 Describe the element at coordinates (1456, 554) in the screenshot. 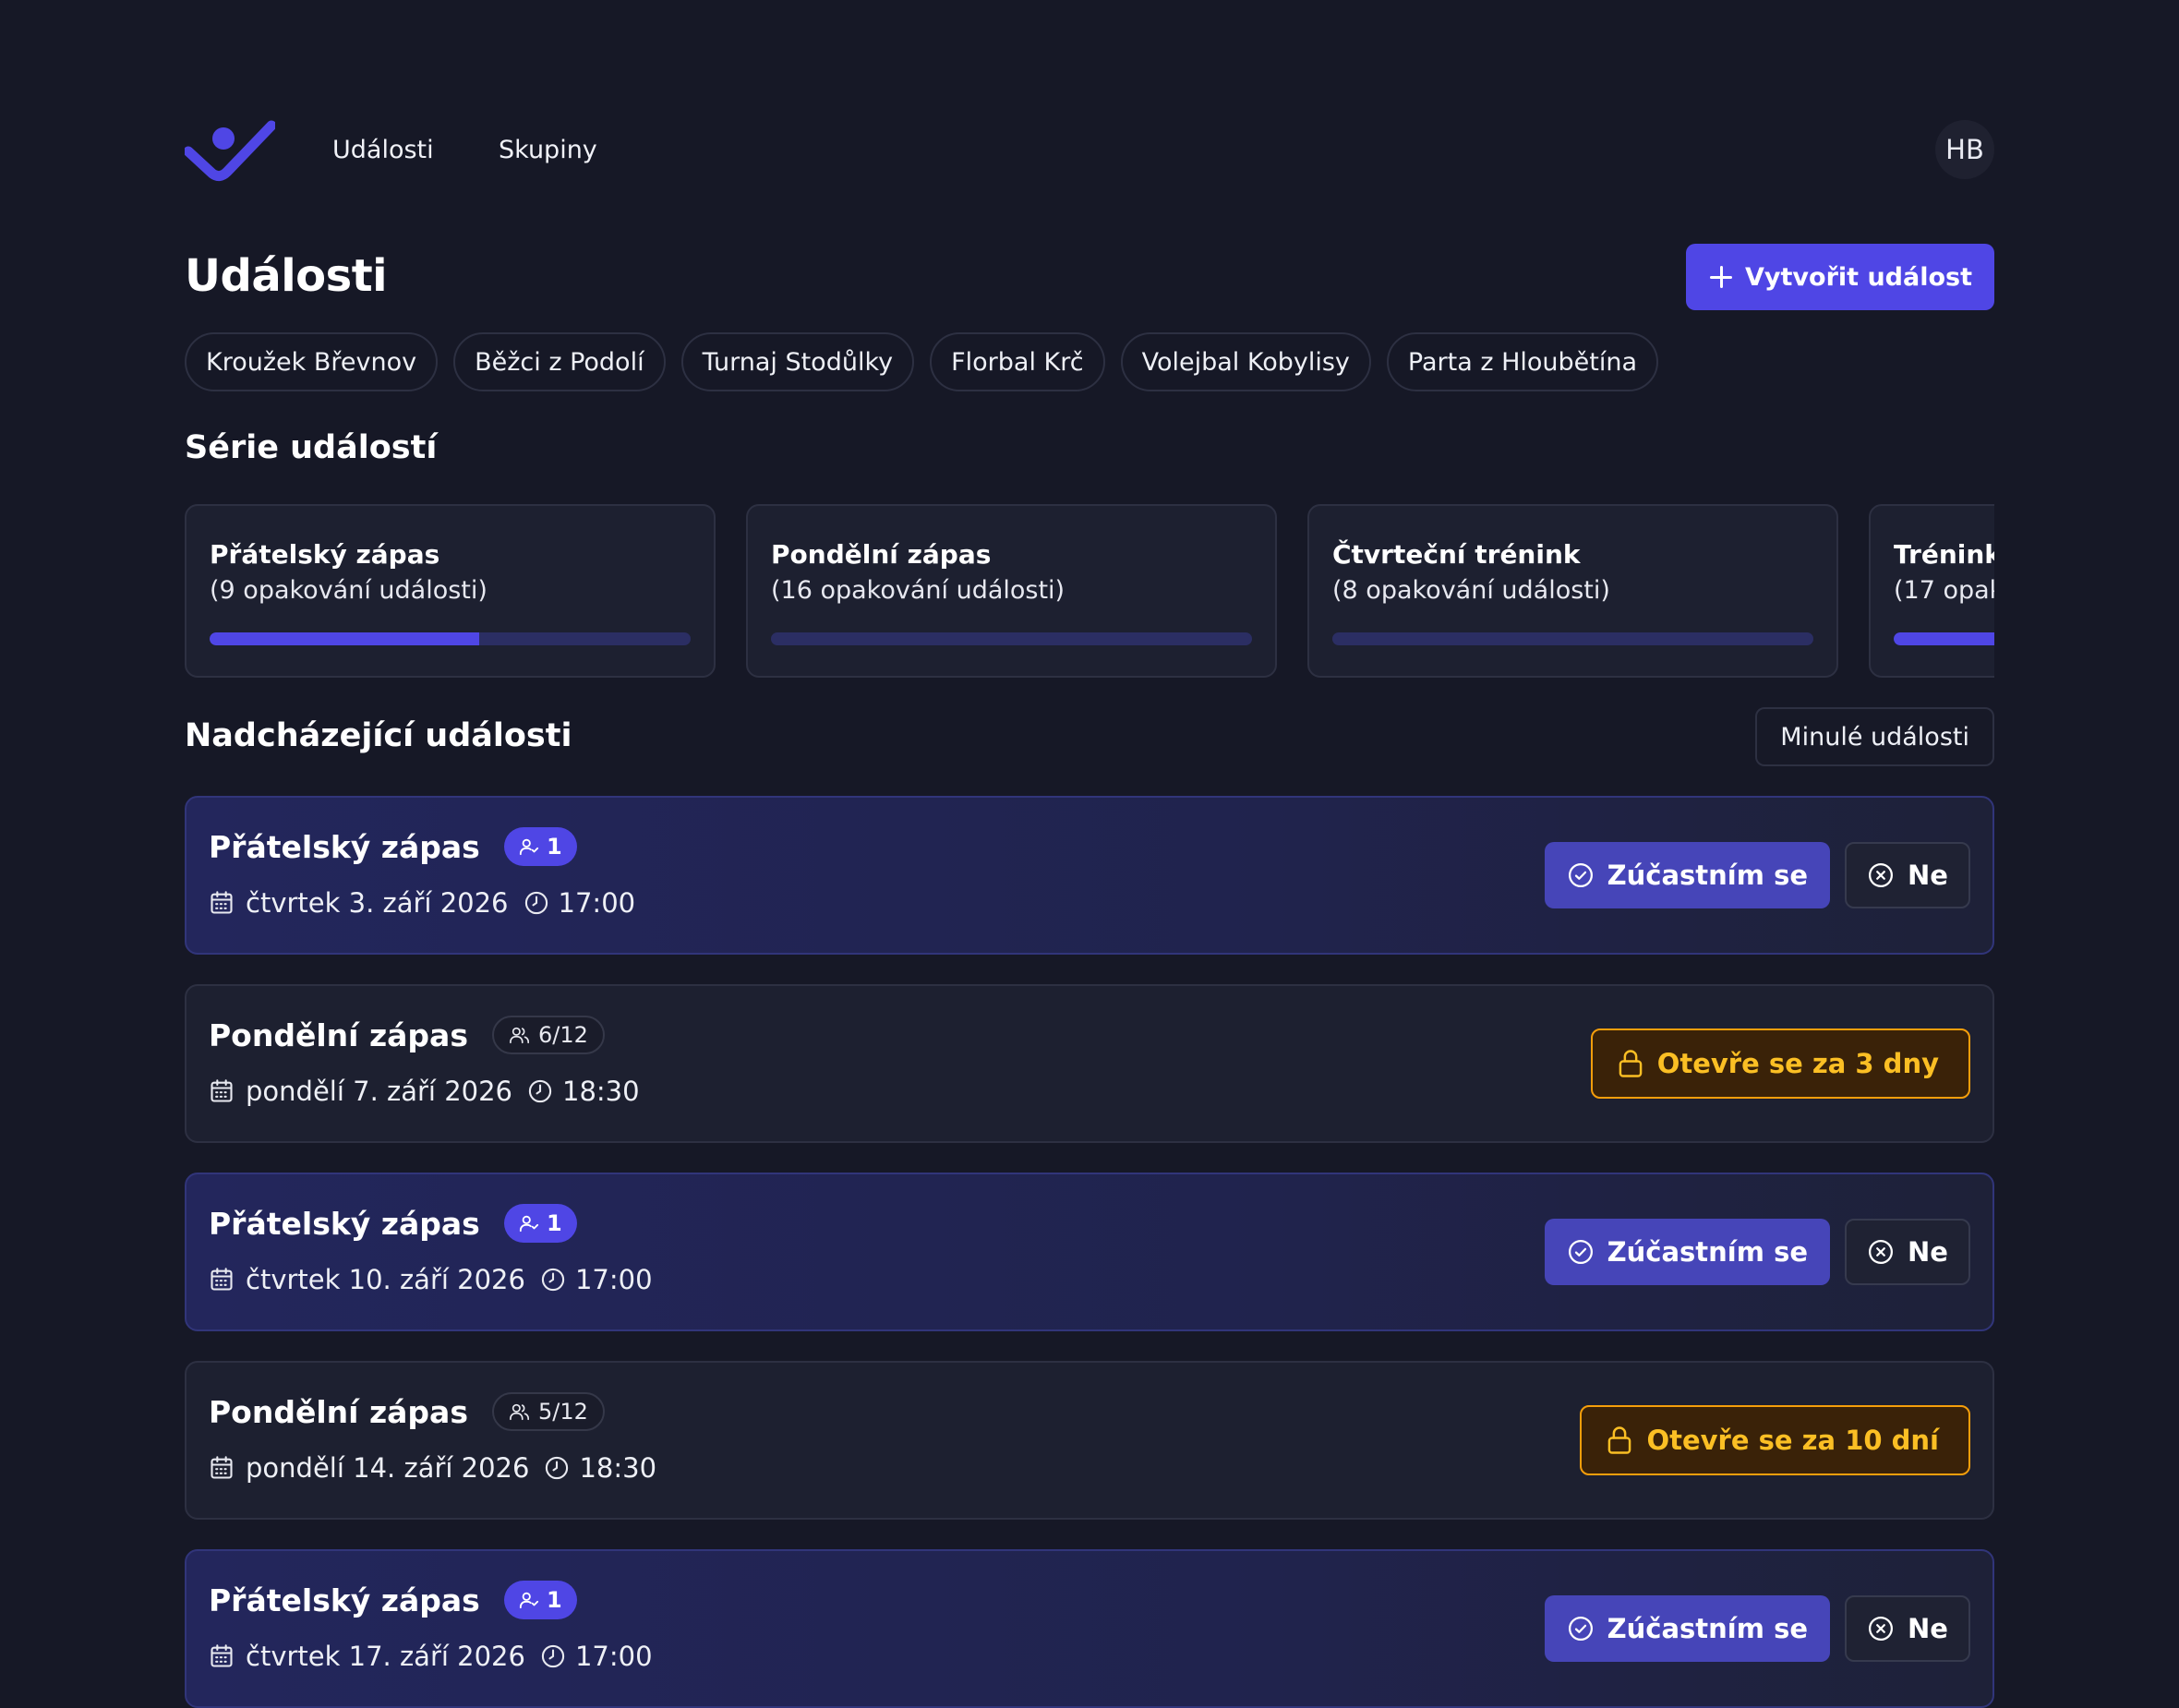

I see `series-name: Čtvrteční trénink` at that location.